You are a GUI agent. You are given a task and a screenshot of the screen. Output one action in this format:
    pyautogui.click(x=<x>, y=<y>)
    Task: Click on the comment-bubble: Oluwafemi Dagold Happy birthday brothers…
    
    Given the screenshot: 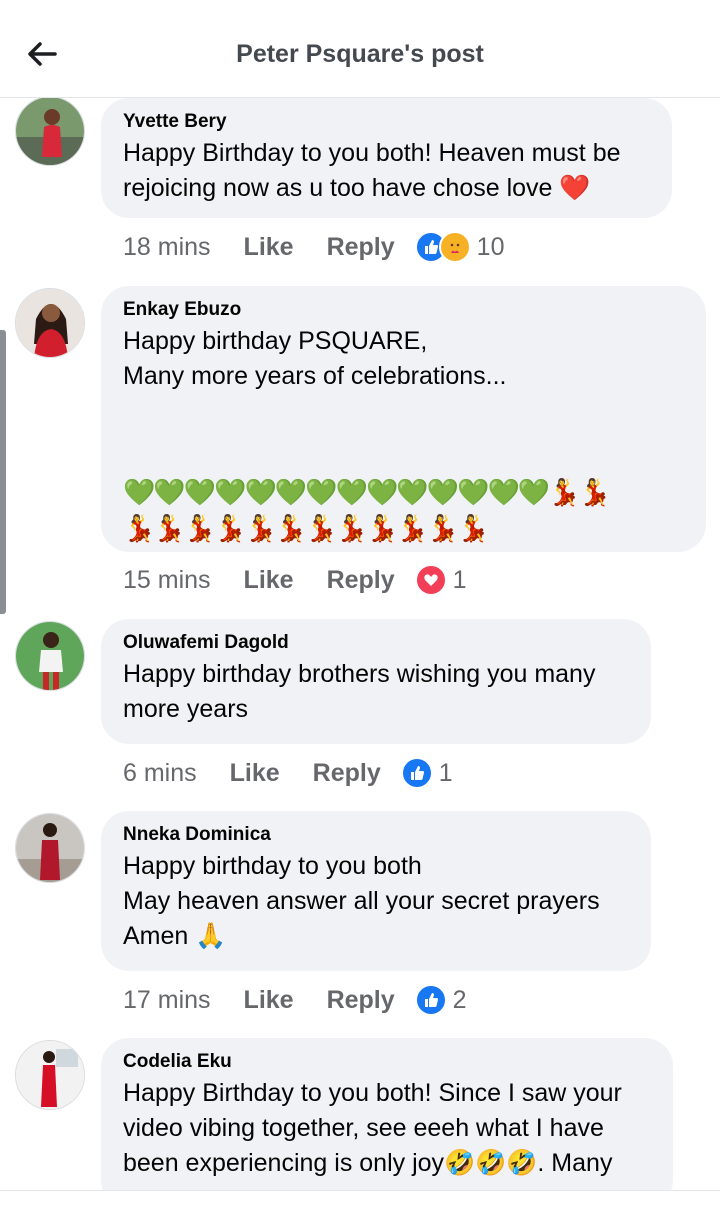 What is the action you would take?
    pyautogui.click(x=376, y=681)
    